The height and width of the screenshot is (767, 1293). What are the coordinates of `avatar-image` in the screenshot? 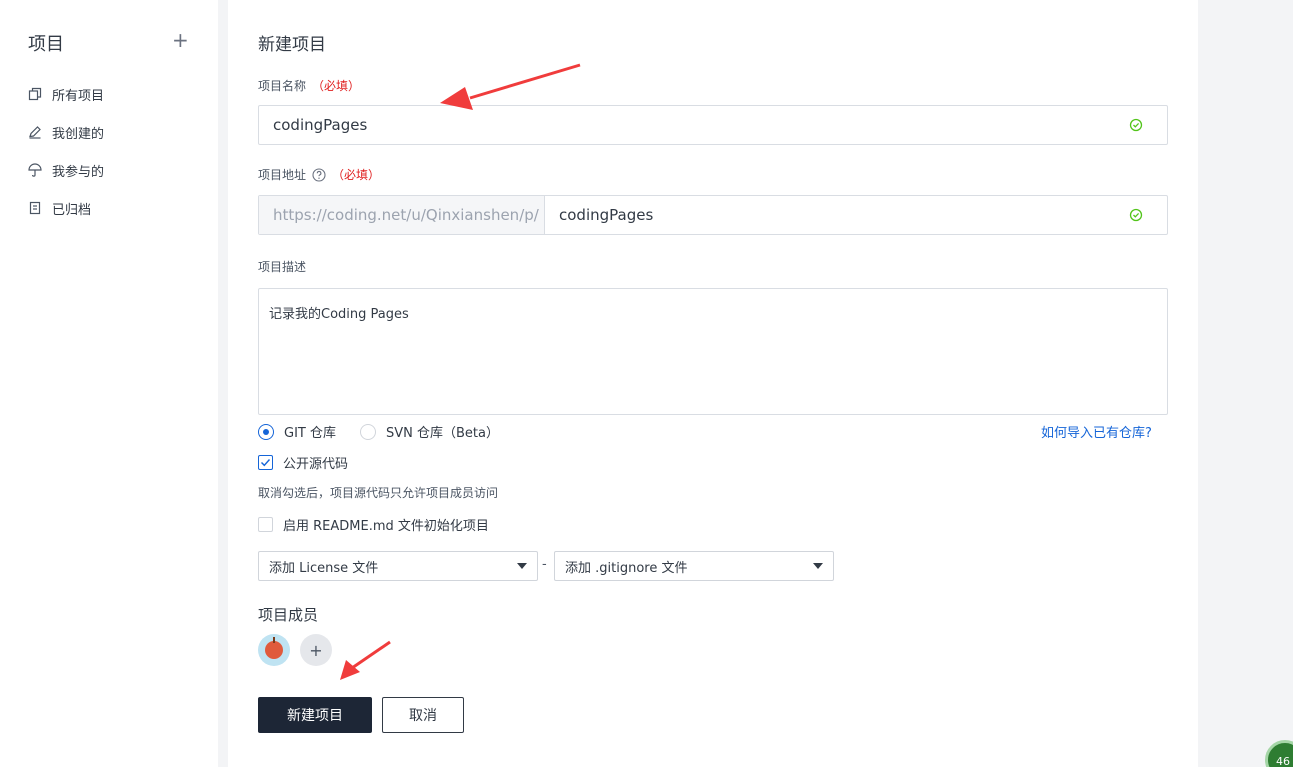 It's located at (274, 648).